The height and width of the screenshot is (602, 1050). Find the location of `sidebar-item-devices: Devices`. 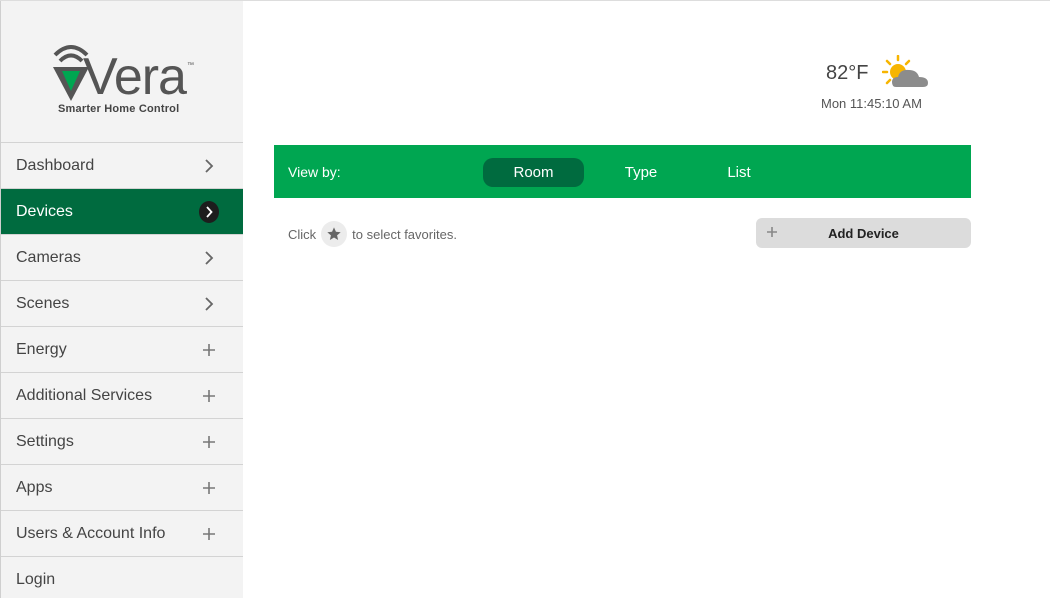

sidebar-item-devices: Devices is located at coordinates (122, 211).